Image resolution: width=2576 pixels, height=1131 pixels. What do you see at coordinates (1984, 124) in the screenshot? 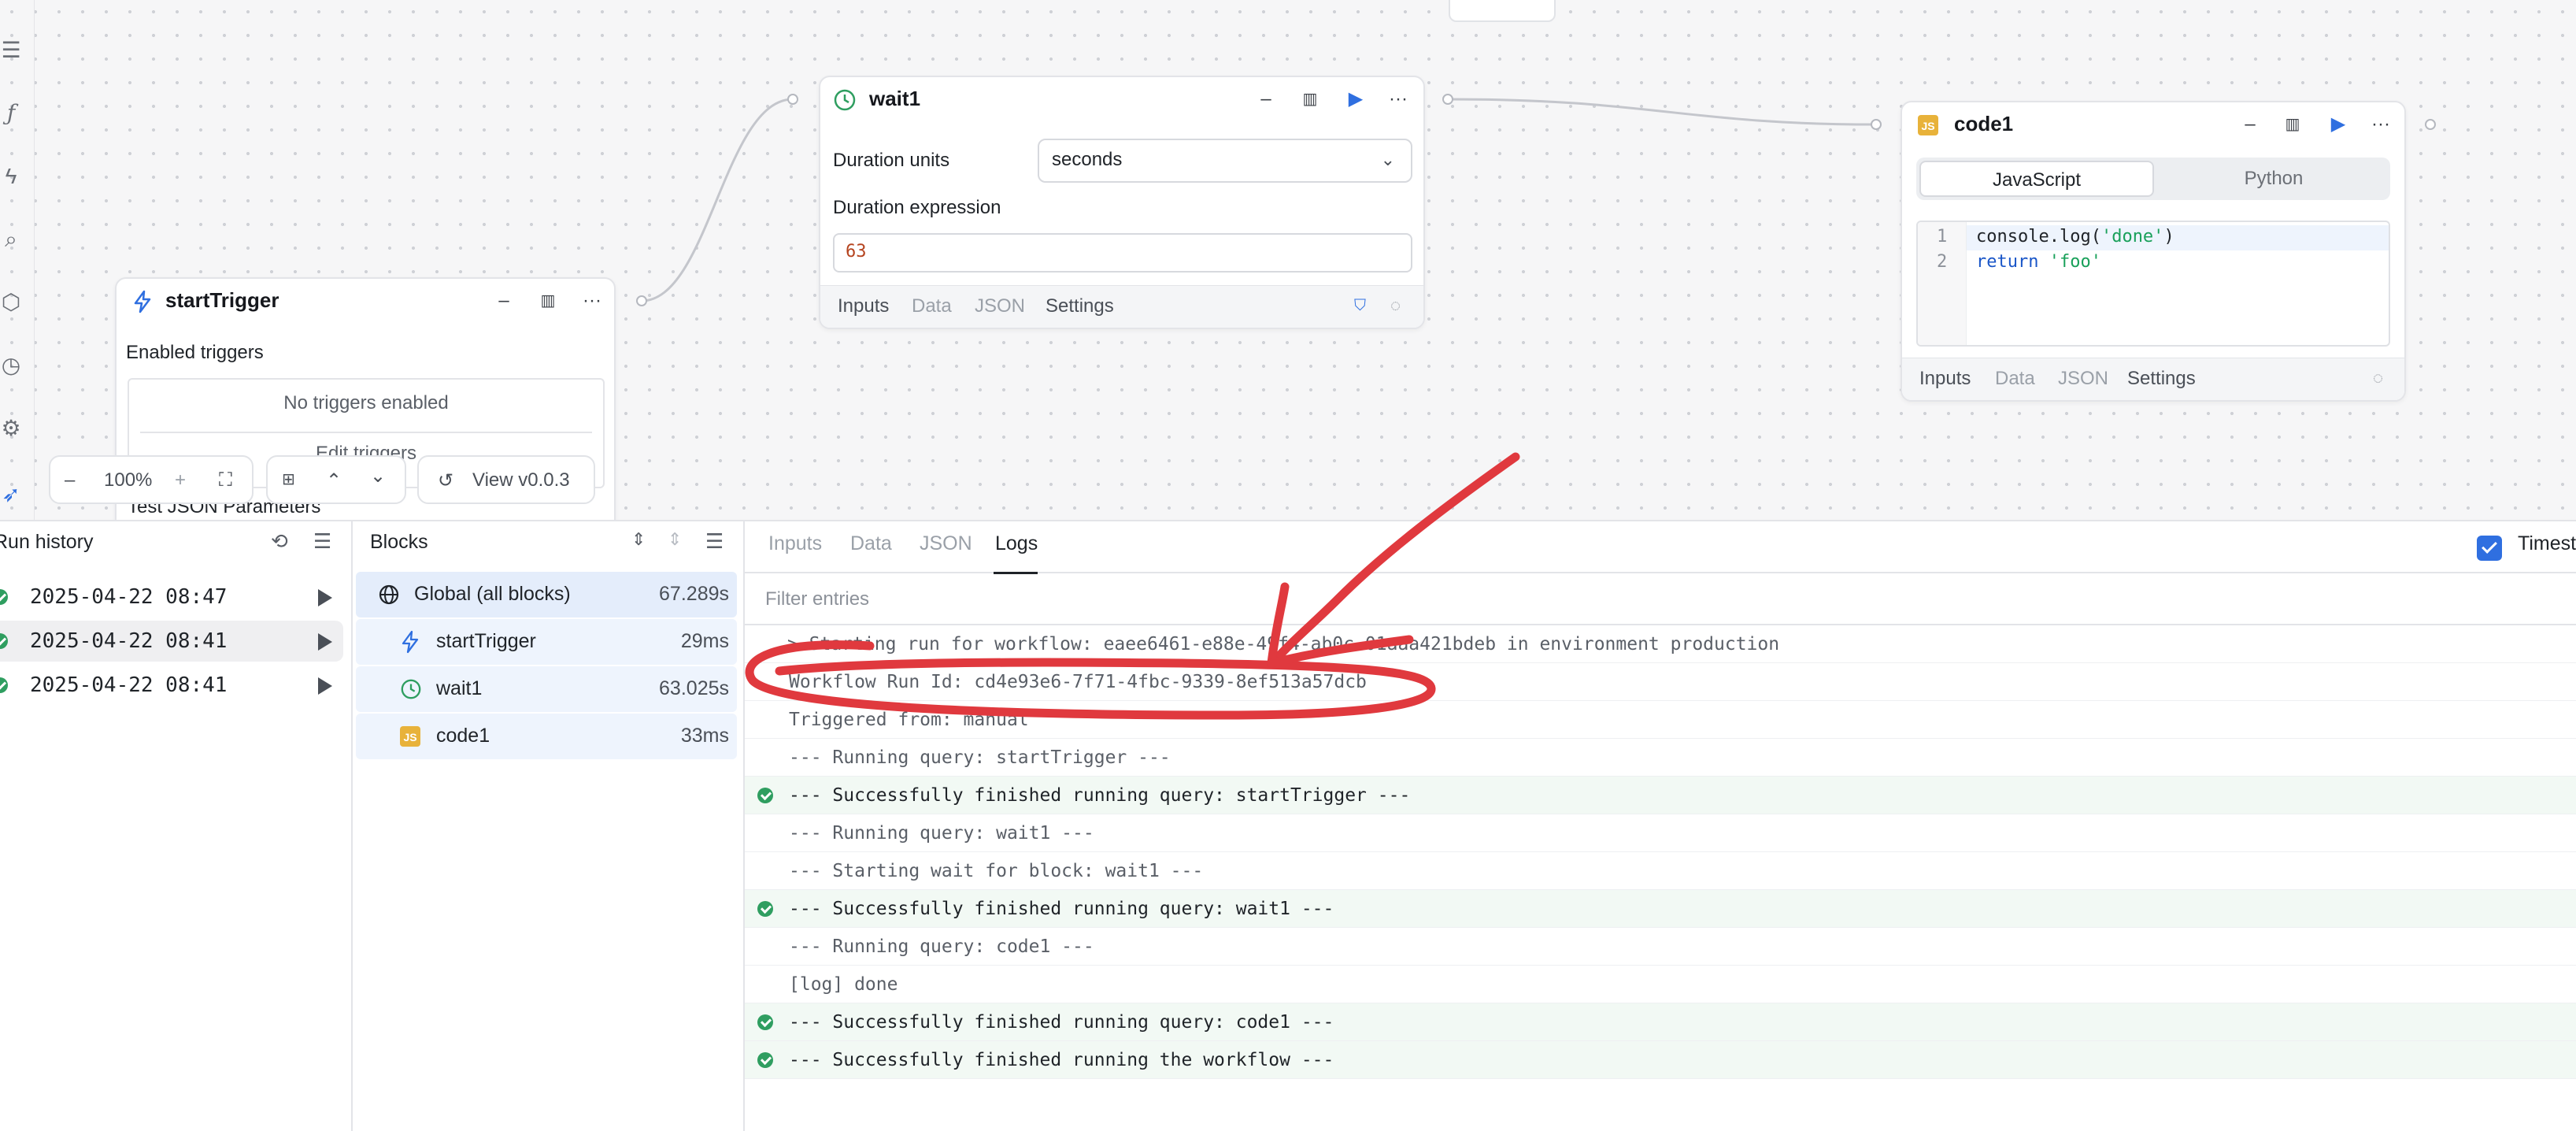
I see `node-title: code1` at bounding box center [1984, 124].